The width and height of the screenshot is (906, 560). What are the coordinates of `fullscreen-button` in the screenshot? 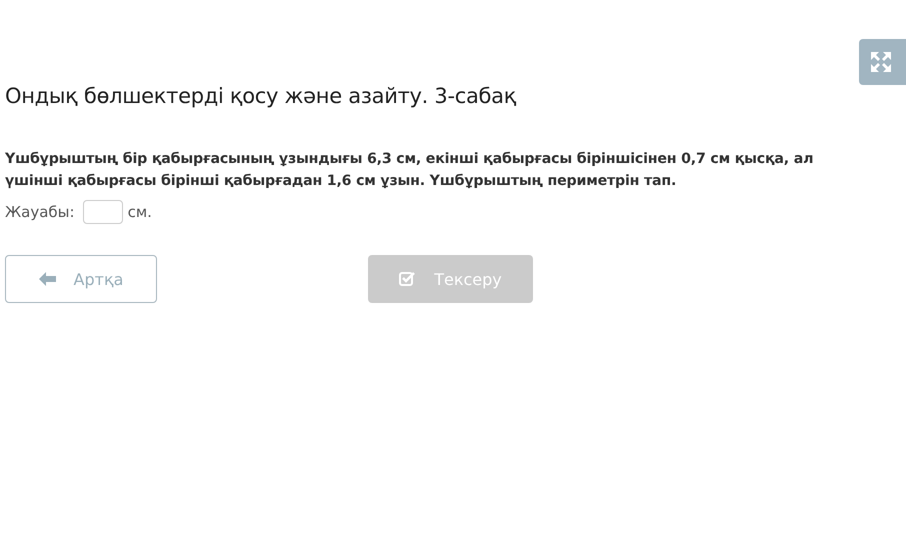 It's located at (882, 62).